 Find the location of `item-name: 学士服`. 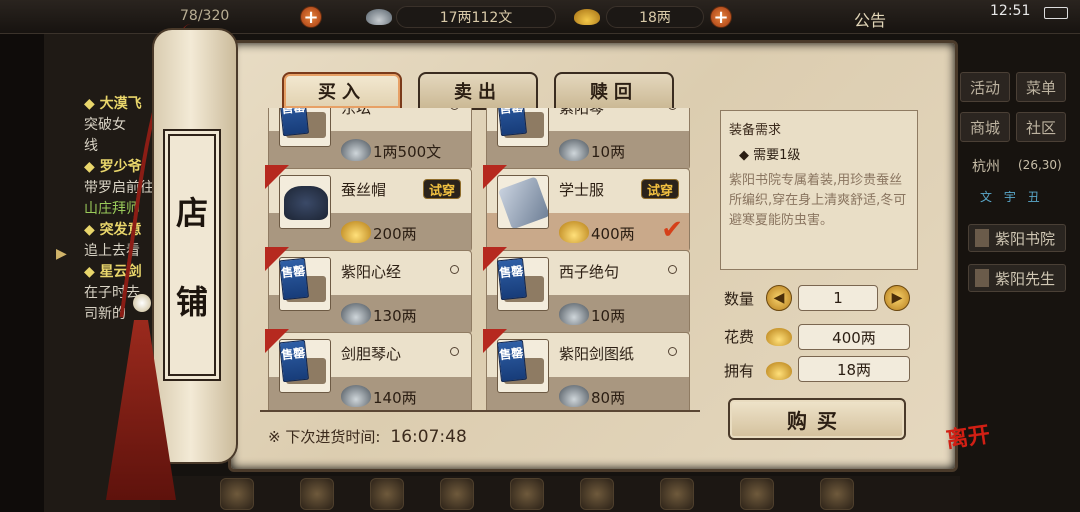

item-name: 学士服 is located at coordinates (582, 190).